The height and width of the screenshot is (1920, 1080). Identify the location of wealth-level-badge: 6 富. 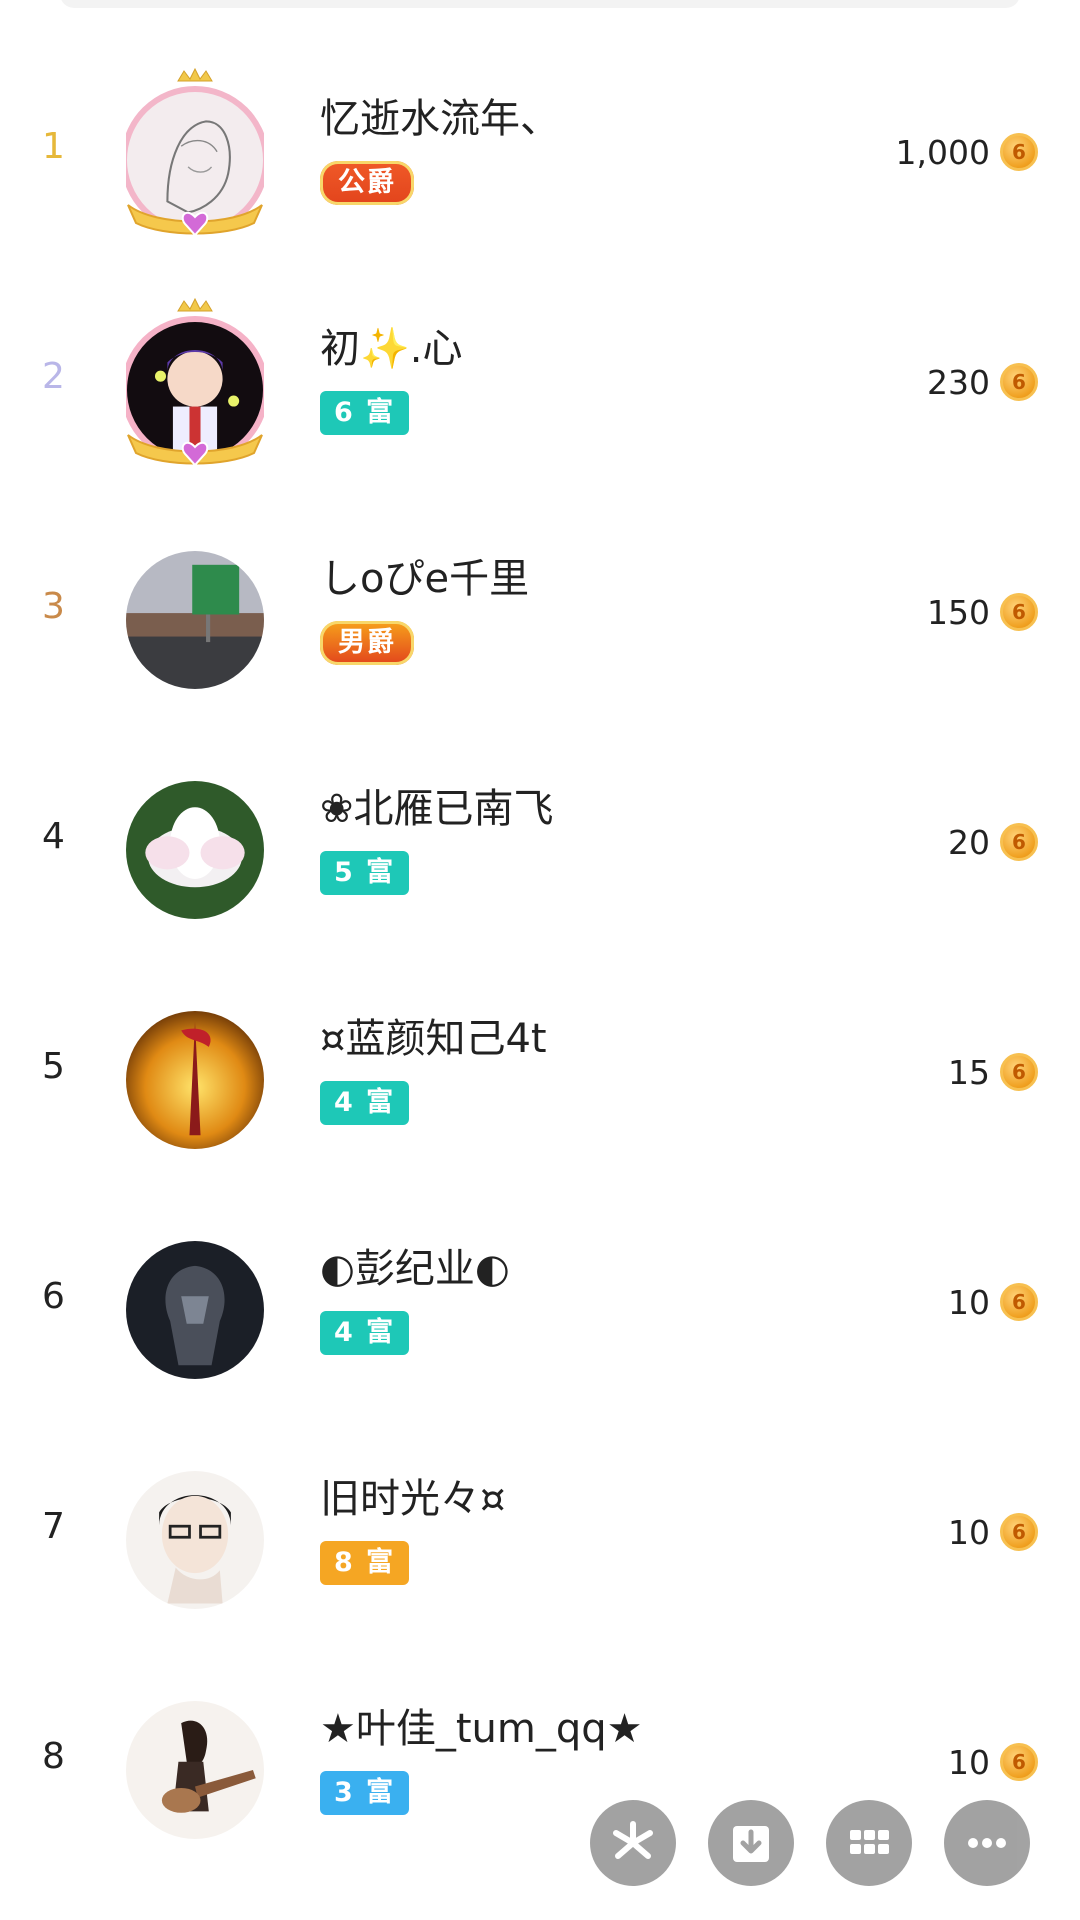
(365, 413).